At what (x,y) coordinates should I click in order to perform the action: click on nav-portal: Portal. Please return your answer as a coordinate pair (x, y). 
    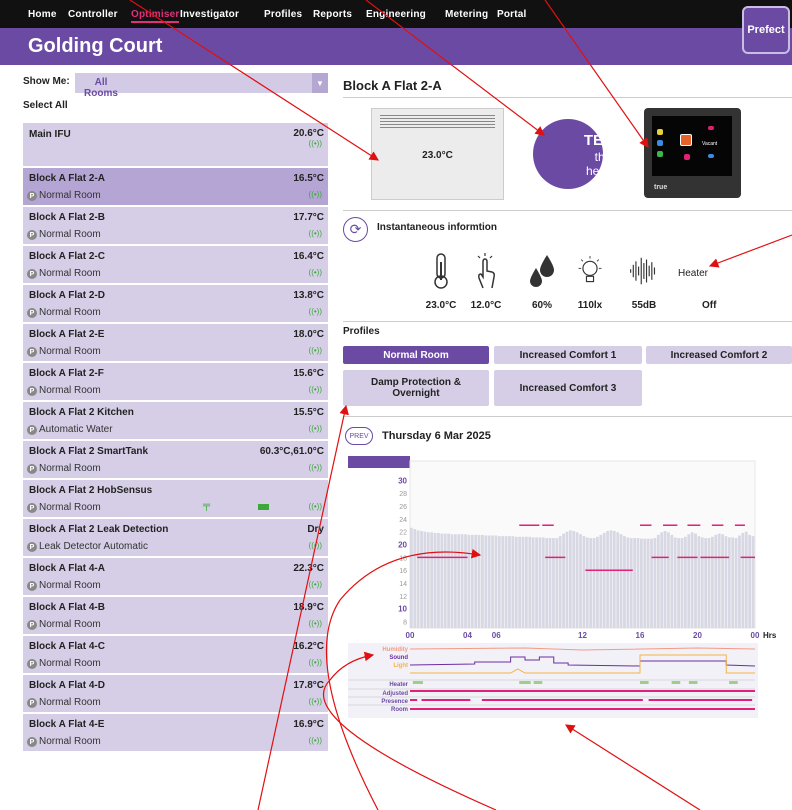
    Looking at the image, I should click on (512, 14).